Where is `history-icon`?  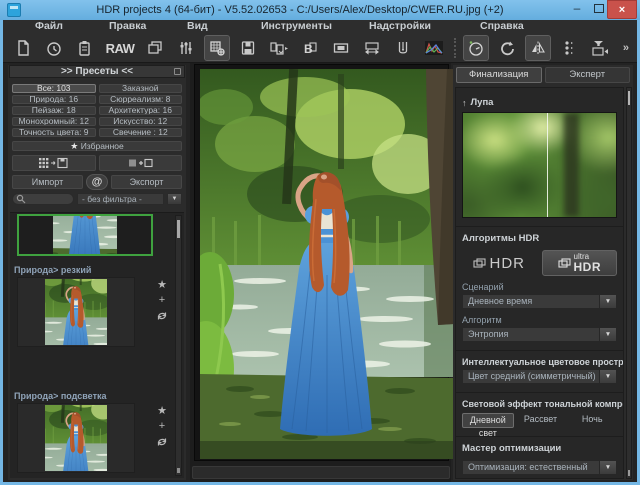
history-icon is located at coordinates (54, 48).